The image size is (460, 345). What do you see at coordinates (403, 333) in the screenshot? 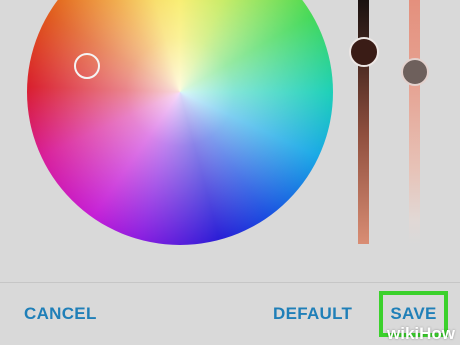
I see `watermark-wiki-text: wiki` at bounding box center [403, 333].